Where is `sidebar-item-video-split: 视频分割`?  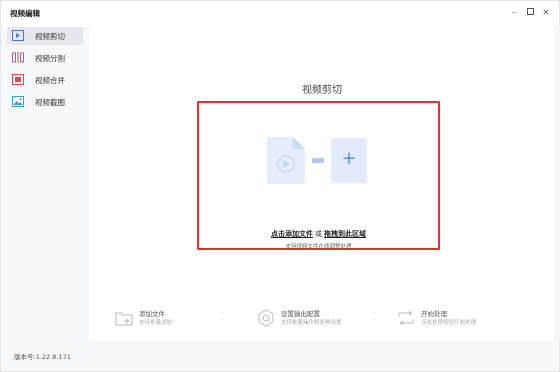 sidebar-item-video-split: 视频分割 is located at coordinates (45, 58).